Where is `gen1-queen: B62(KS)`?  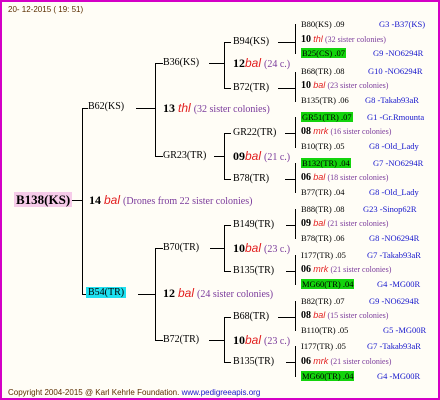 gen1-queen: B62(KS) is located at coordinates (106, 106).